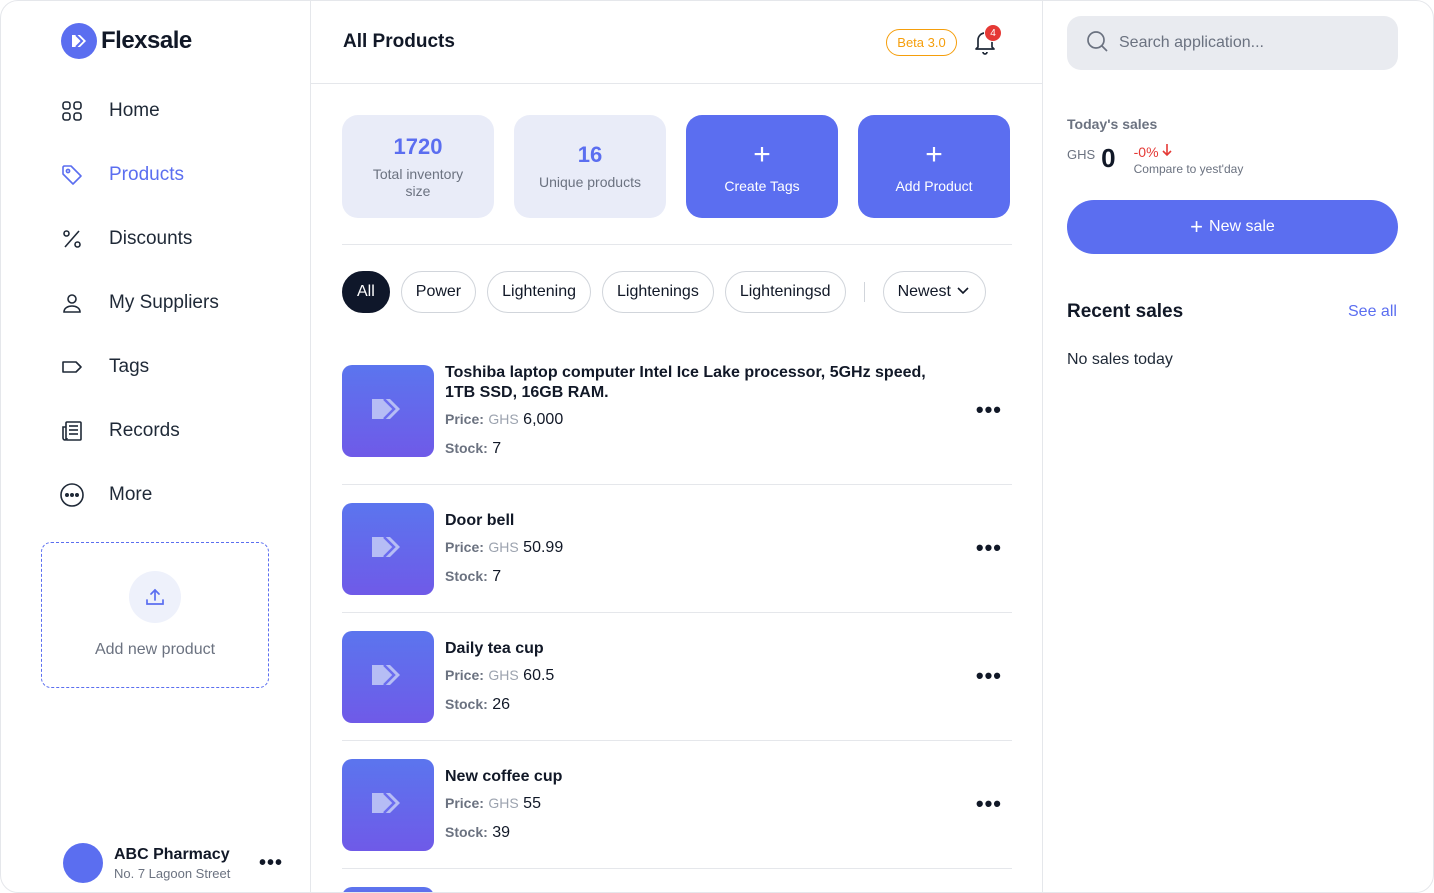 Image resolution: width=1434 pixels, height=893 pixels. I want to click on sidebar-item-home: Home, so click(179, 111).